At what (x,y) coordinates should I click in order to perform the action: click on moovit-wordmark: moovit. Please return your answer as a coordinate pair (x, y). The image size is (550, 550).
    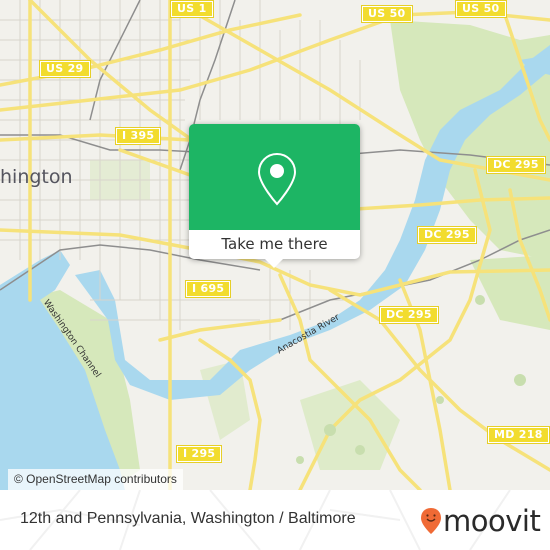
    Looking at the image, I should click on (492, 521).